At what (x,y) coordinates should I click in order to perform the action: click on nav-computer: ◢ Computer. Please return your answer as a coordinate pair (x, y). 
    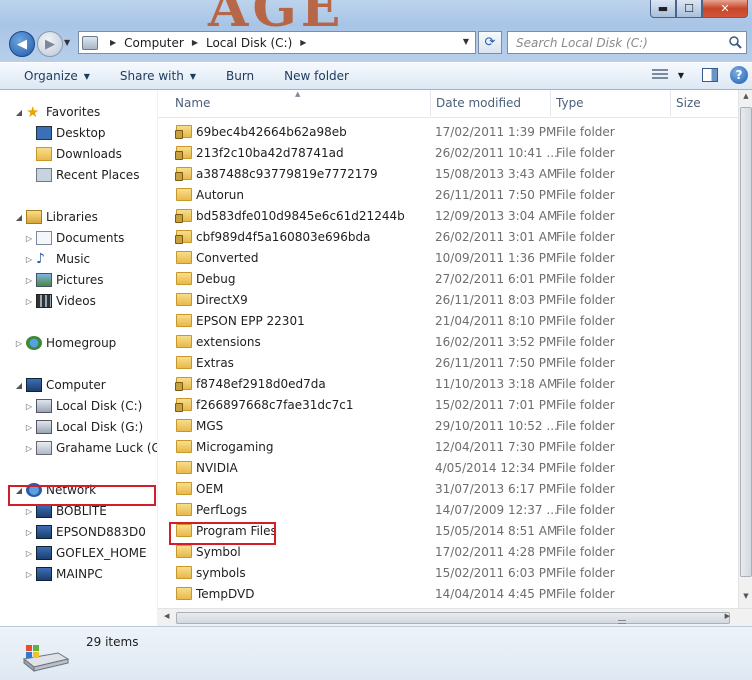
    Looking at the image, I should click on (60, 385).